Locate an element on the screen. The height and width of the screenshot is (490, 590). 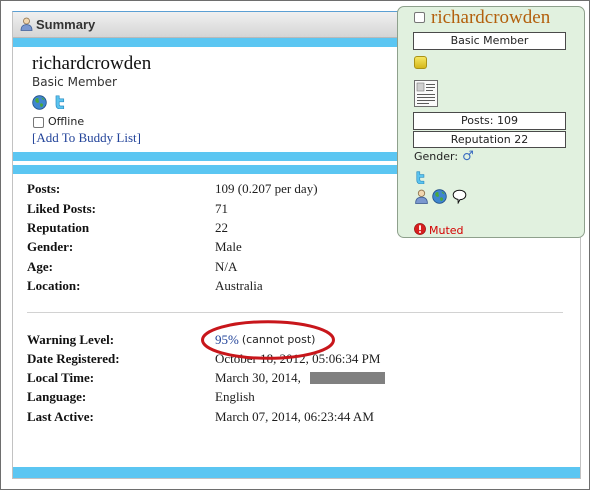
detail-label: Warning Level: is located at coordinates (71, 339).